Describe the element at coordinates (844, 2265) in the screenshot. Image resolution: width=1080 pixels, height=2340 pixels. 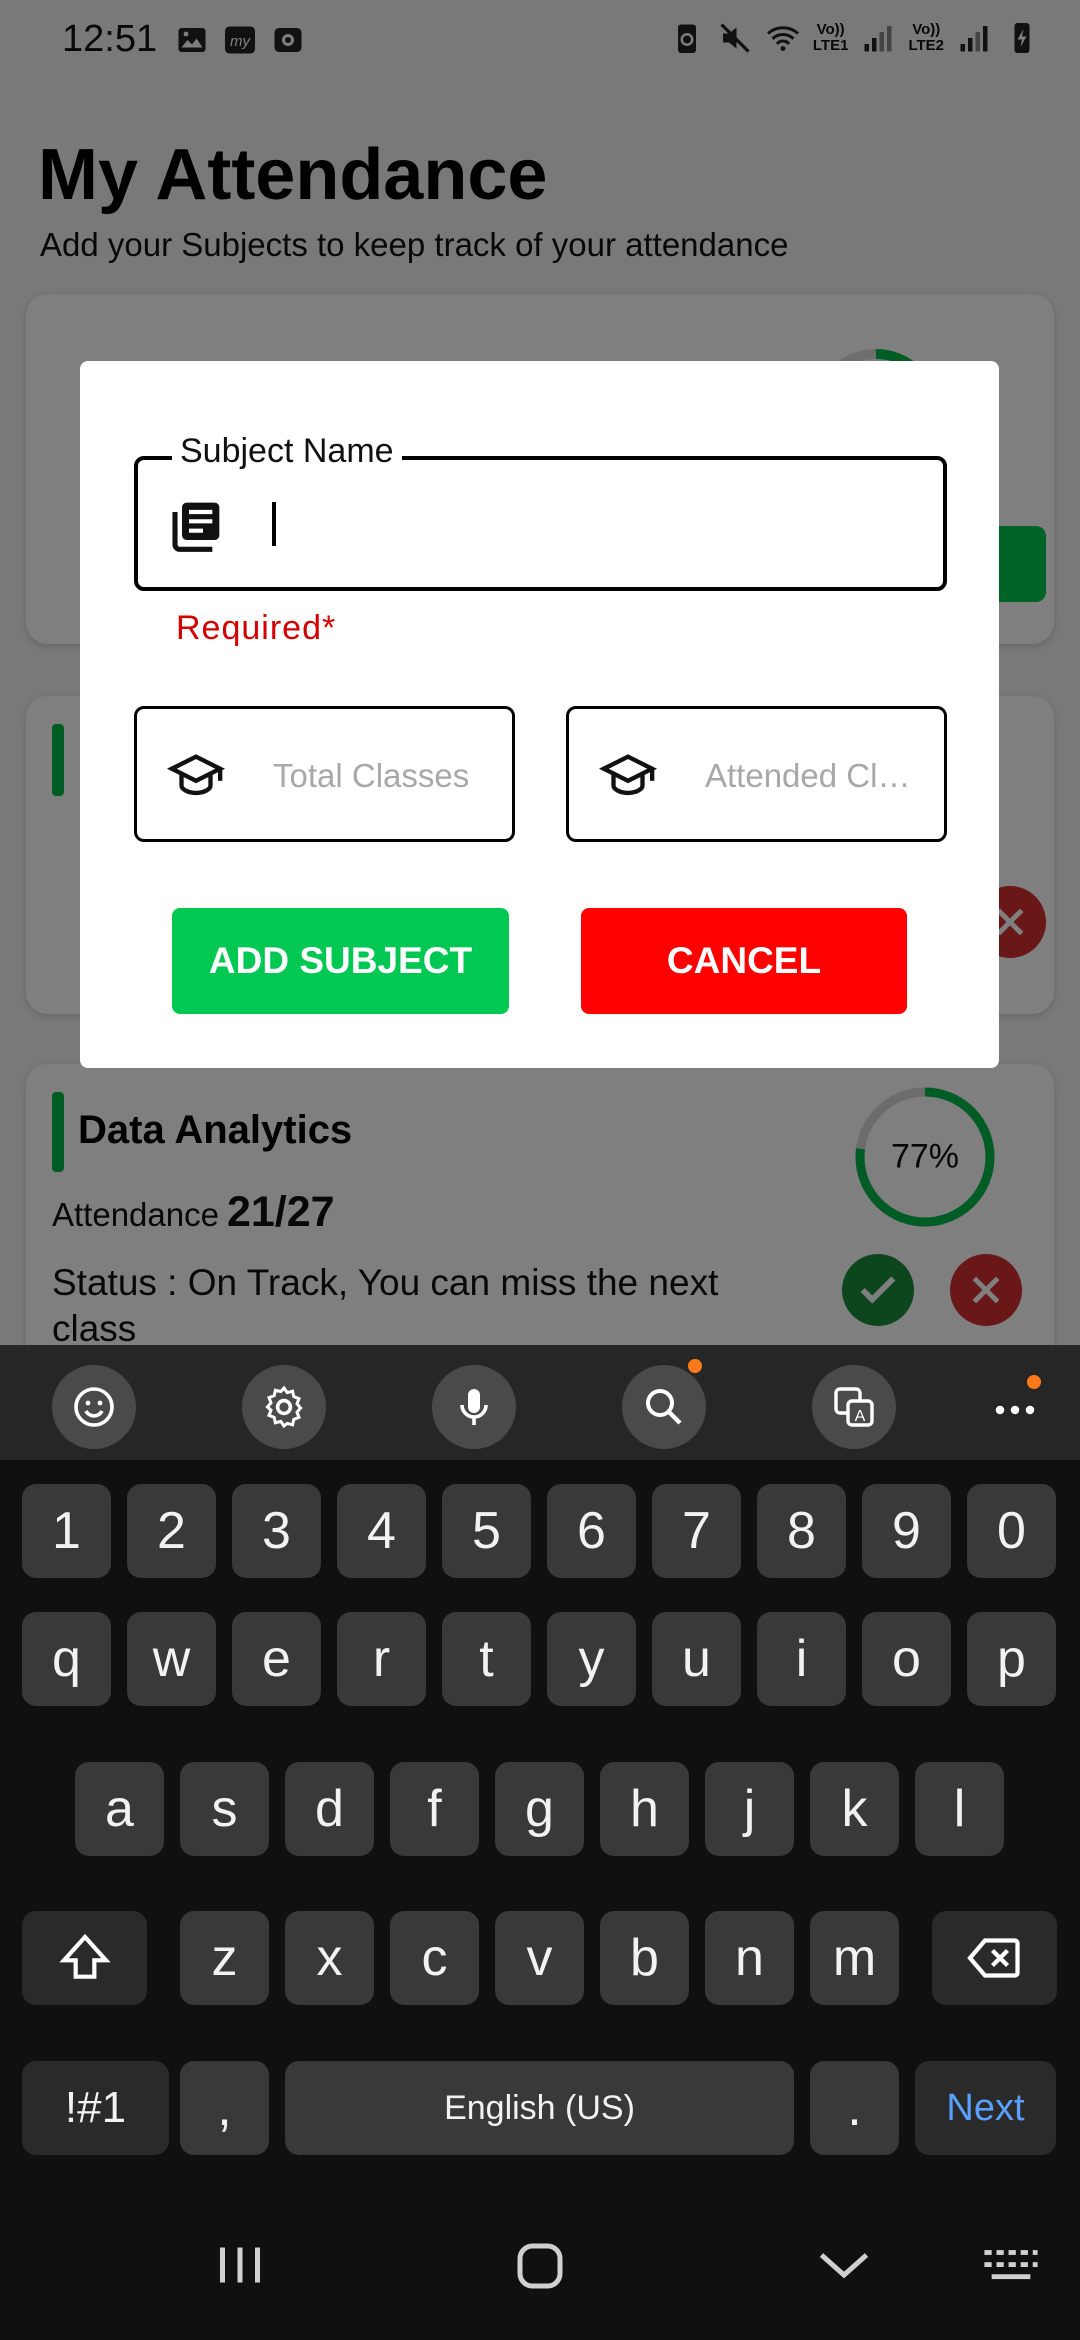
I see `back-icon` at that location.